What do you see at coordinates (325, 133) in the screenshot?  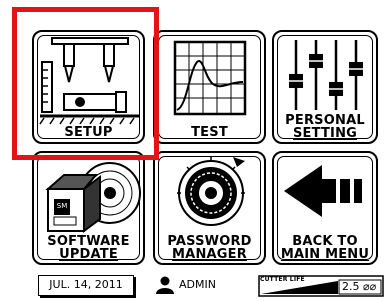 I see `personal-setting-label-2: SETTING` at bounding box center [325, 133].